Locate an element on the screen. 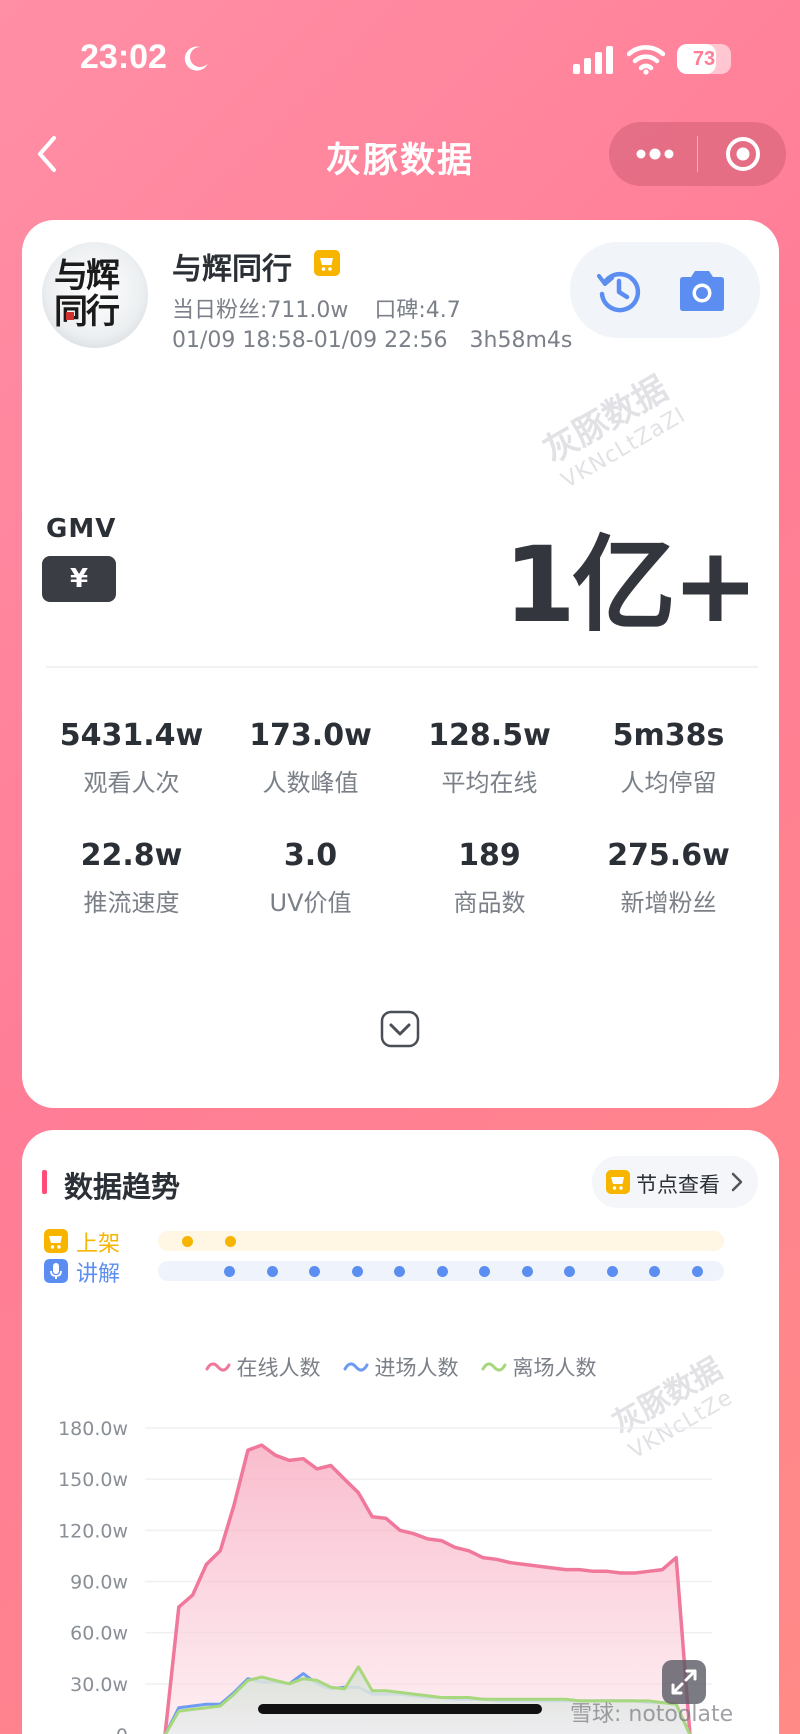 The height and width of the screenshot is (1734, 800). rating: 口碑:4.7 is located at coordinates (417, 310).